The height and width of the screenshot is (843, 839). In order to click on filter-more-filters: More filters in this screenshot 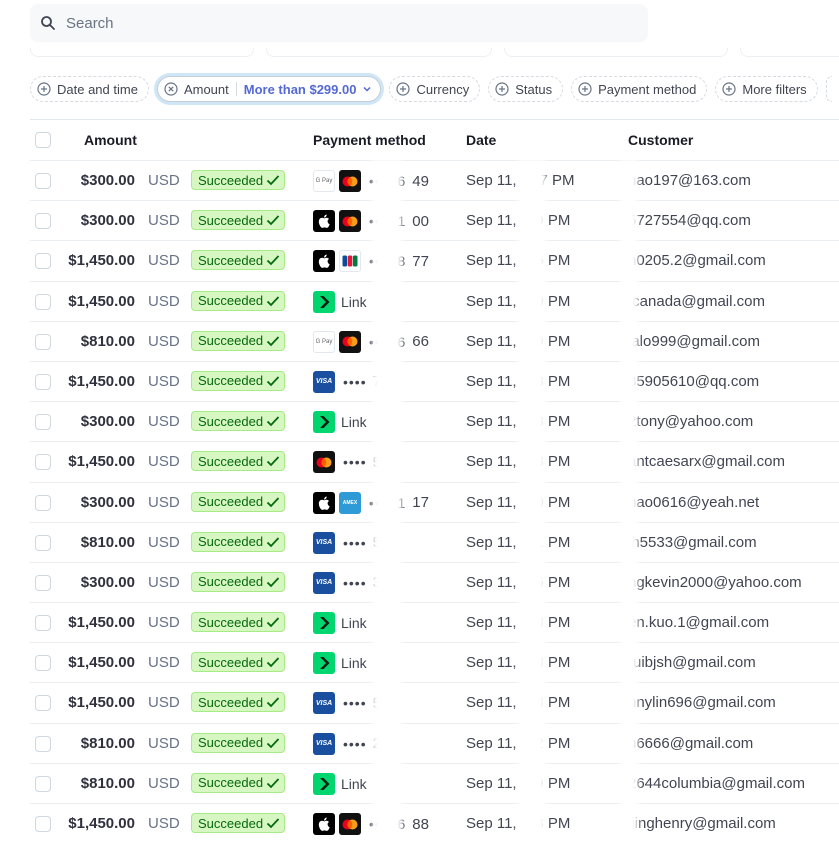, I will do `click(766, 89)`.